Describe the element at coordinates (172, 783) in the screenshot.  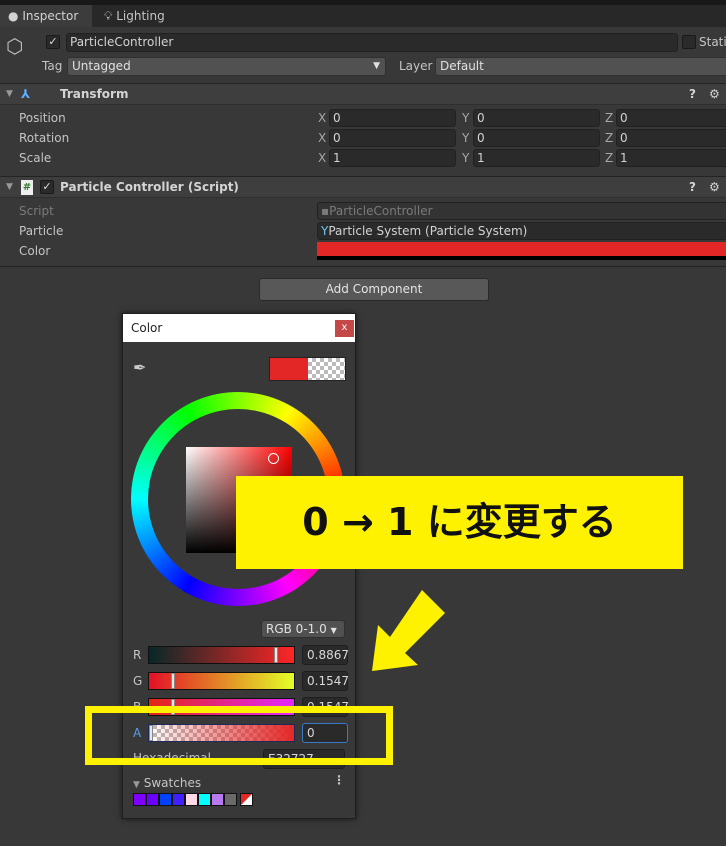
I see `swatches-label: Swatches` at that location.